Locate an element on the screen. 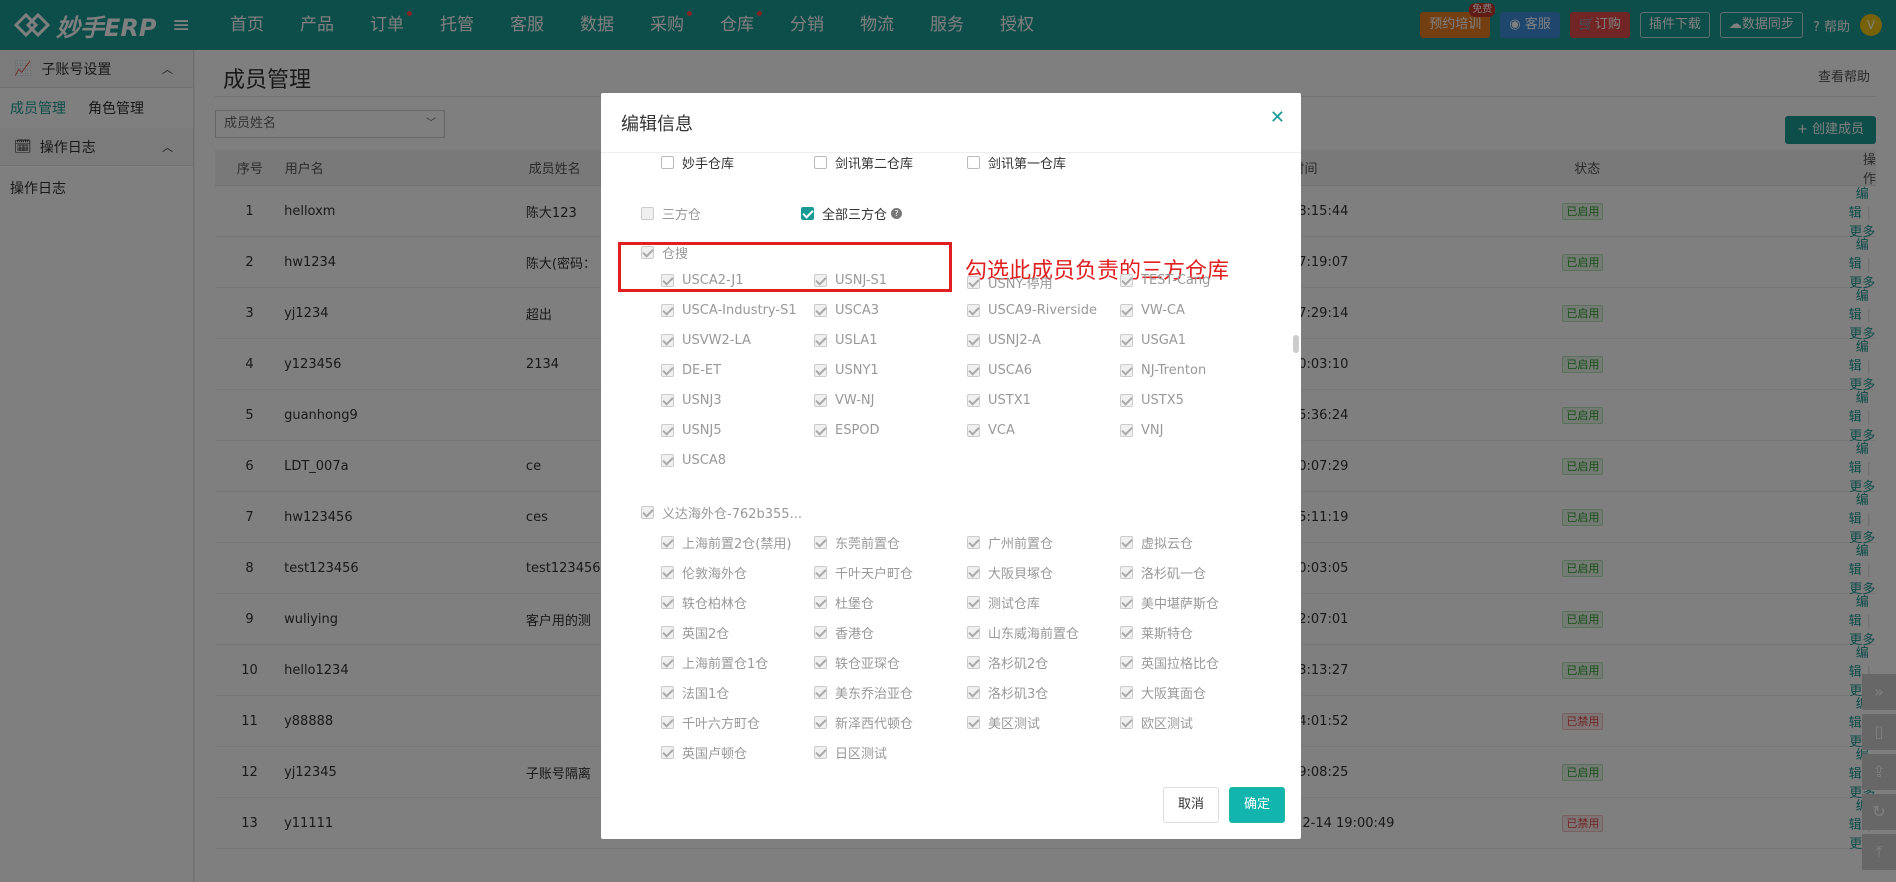  warehouse-checkbox: 美中堪萨斯仓 is located at coordinates (1169, 602).